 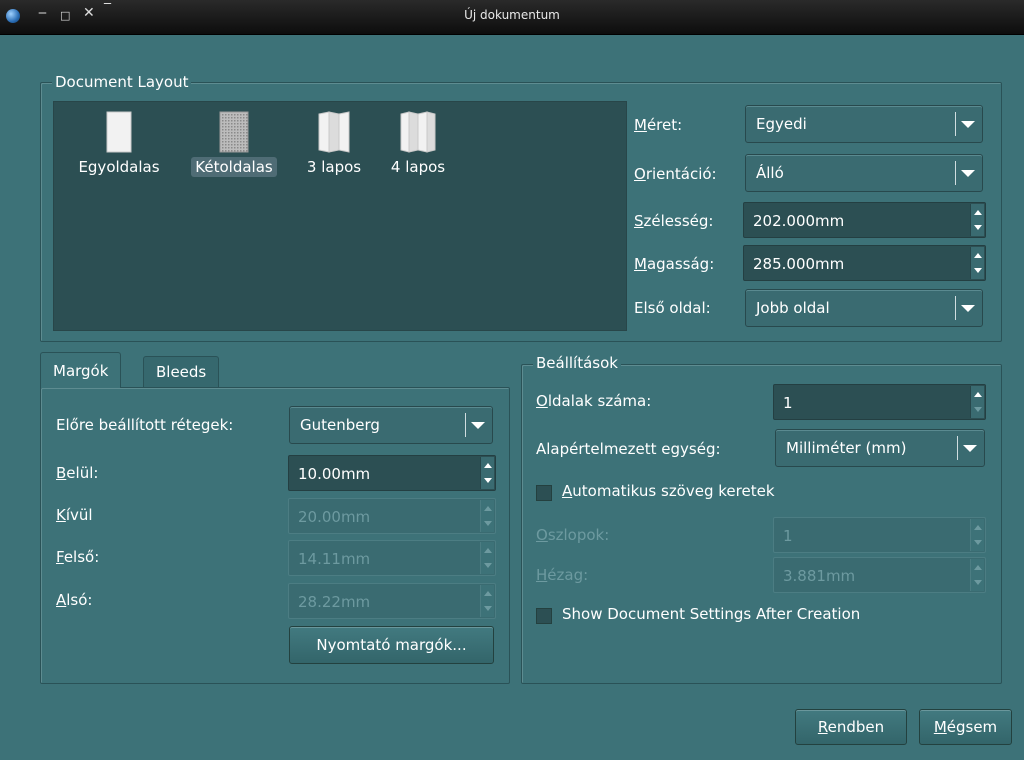 I want to click on layout-option-three-fold: 3 lapos, so click(x=334, y=144).